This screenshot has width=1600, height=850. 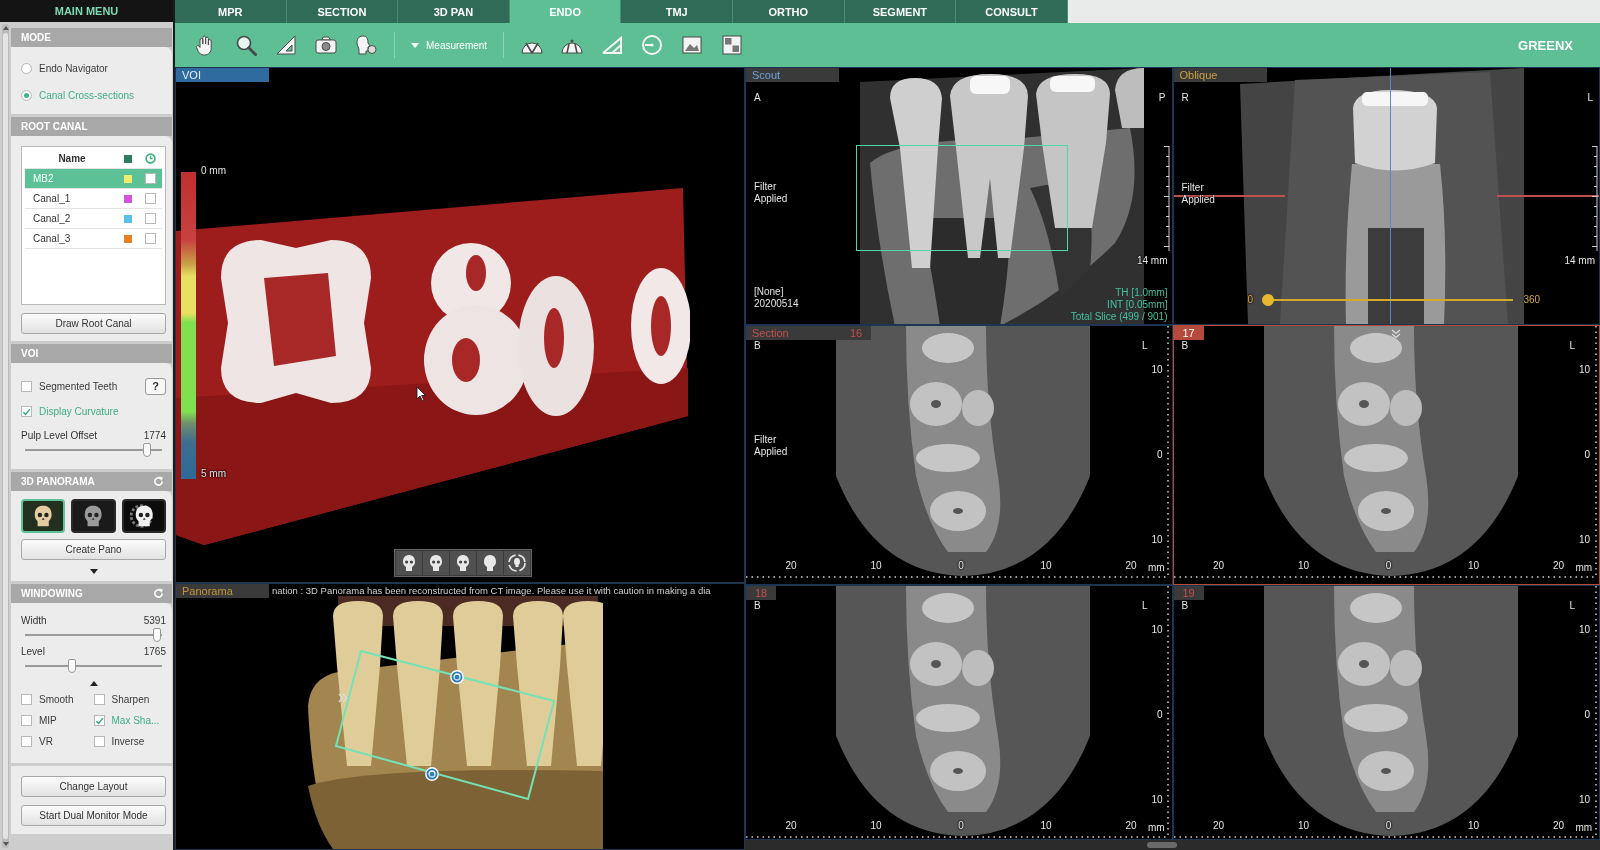 What do you see at coordinates (286, 45) in the screenshot?
I see `ruler-triangle-icon` at bounding box center [286, 45].